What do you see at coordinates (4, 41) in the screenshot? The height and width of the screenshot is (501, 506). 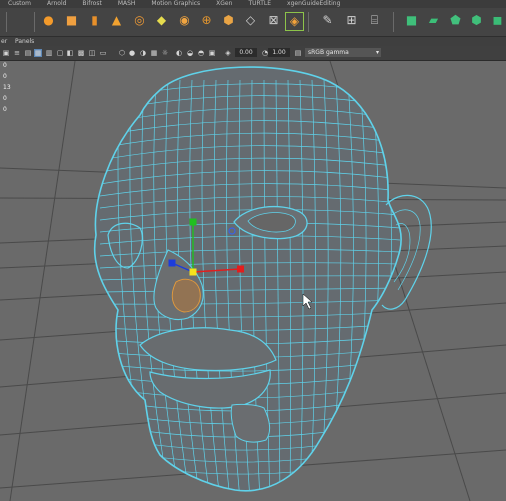 I see `menu-view: er` at bounding box center [4, 41].